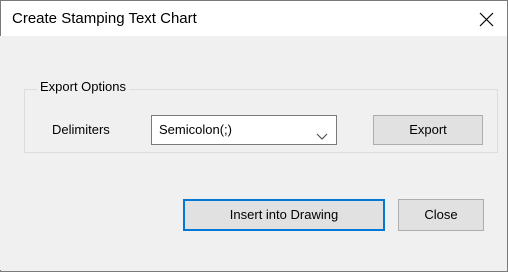 The image size is (508, 272). What do you see at coordinates (284, 215) in the screenshot?
I see `insert-into-drawing-button: Insert into Drawing` at bounding box center [284, 215].